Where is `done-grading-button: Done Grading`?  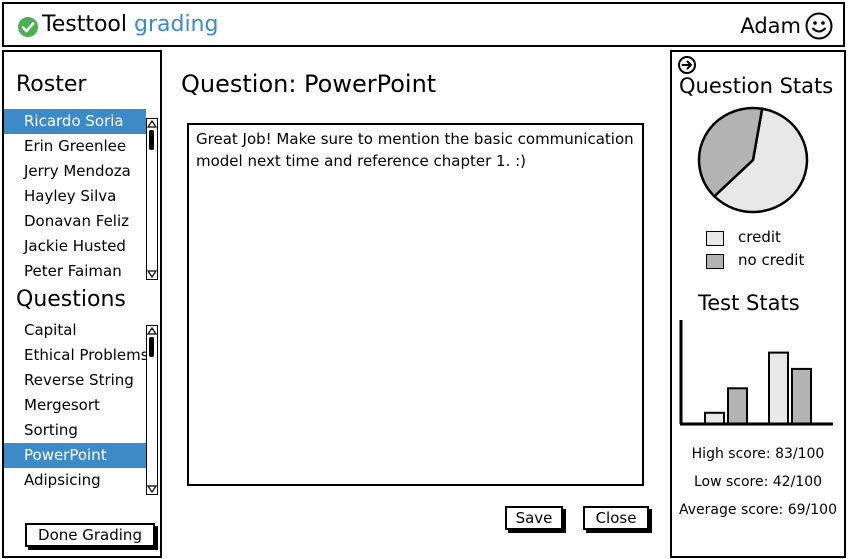 done-grading-button: Done Grading is located at coordinates (90, 535).